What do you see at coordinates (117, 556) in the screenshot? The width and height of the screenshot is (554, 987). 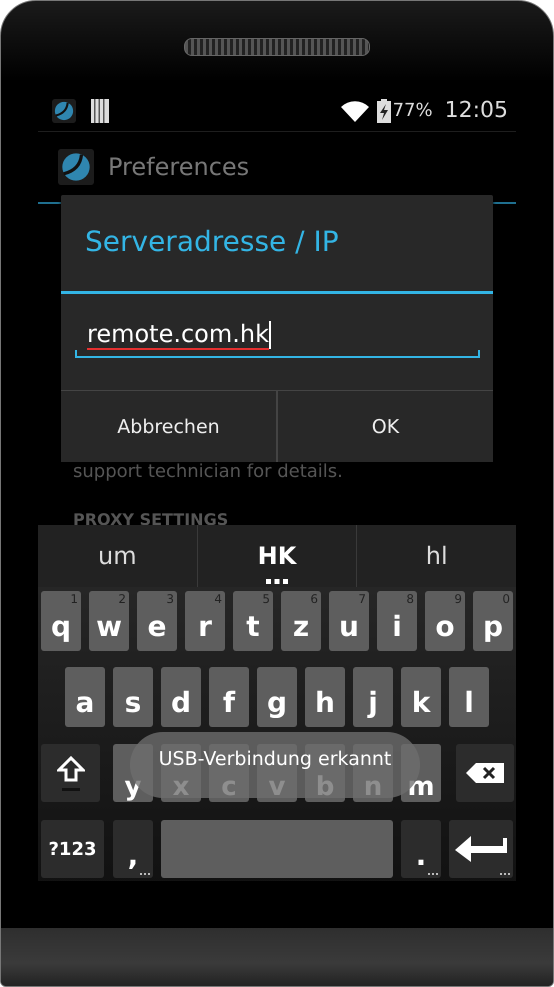 I see `suggestion-item: um` at bounding box center [117, 556].